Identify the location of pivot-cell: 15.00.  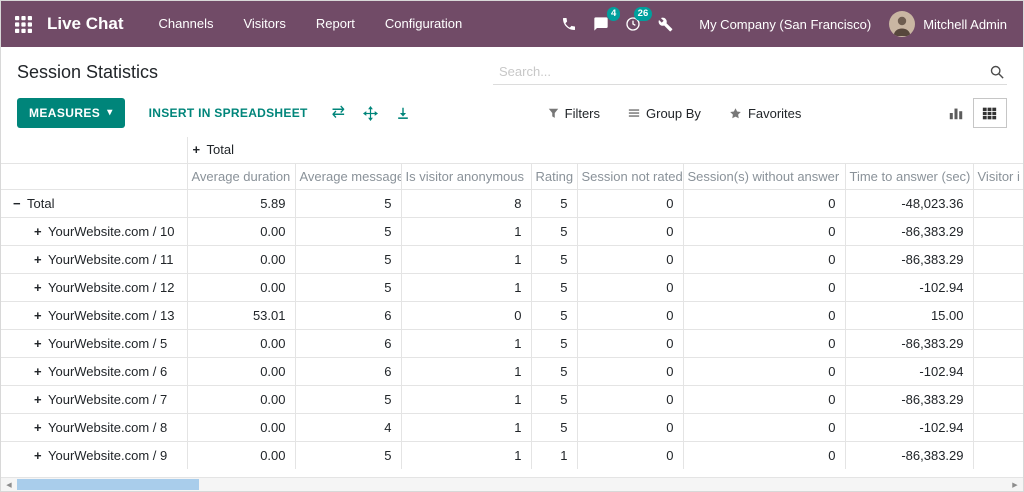
(909, 315).